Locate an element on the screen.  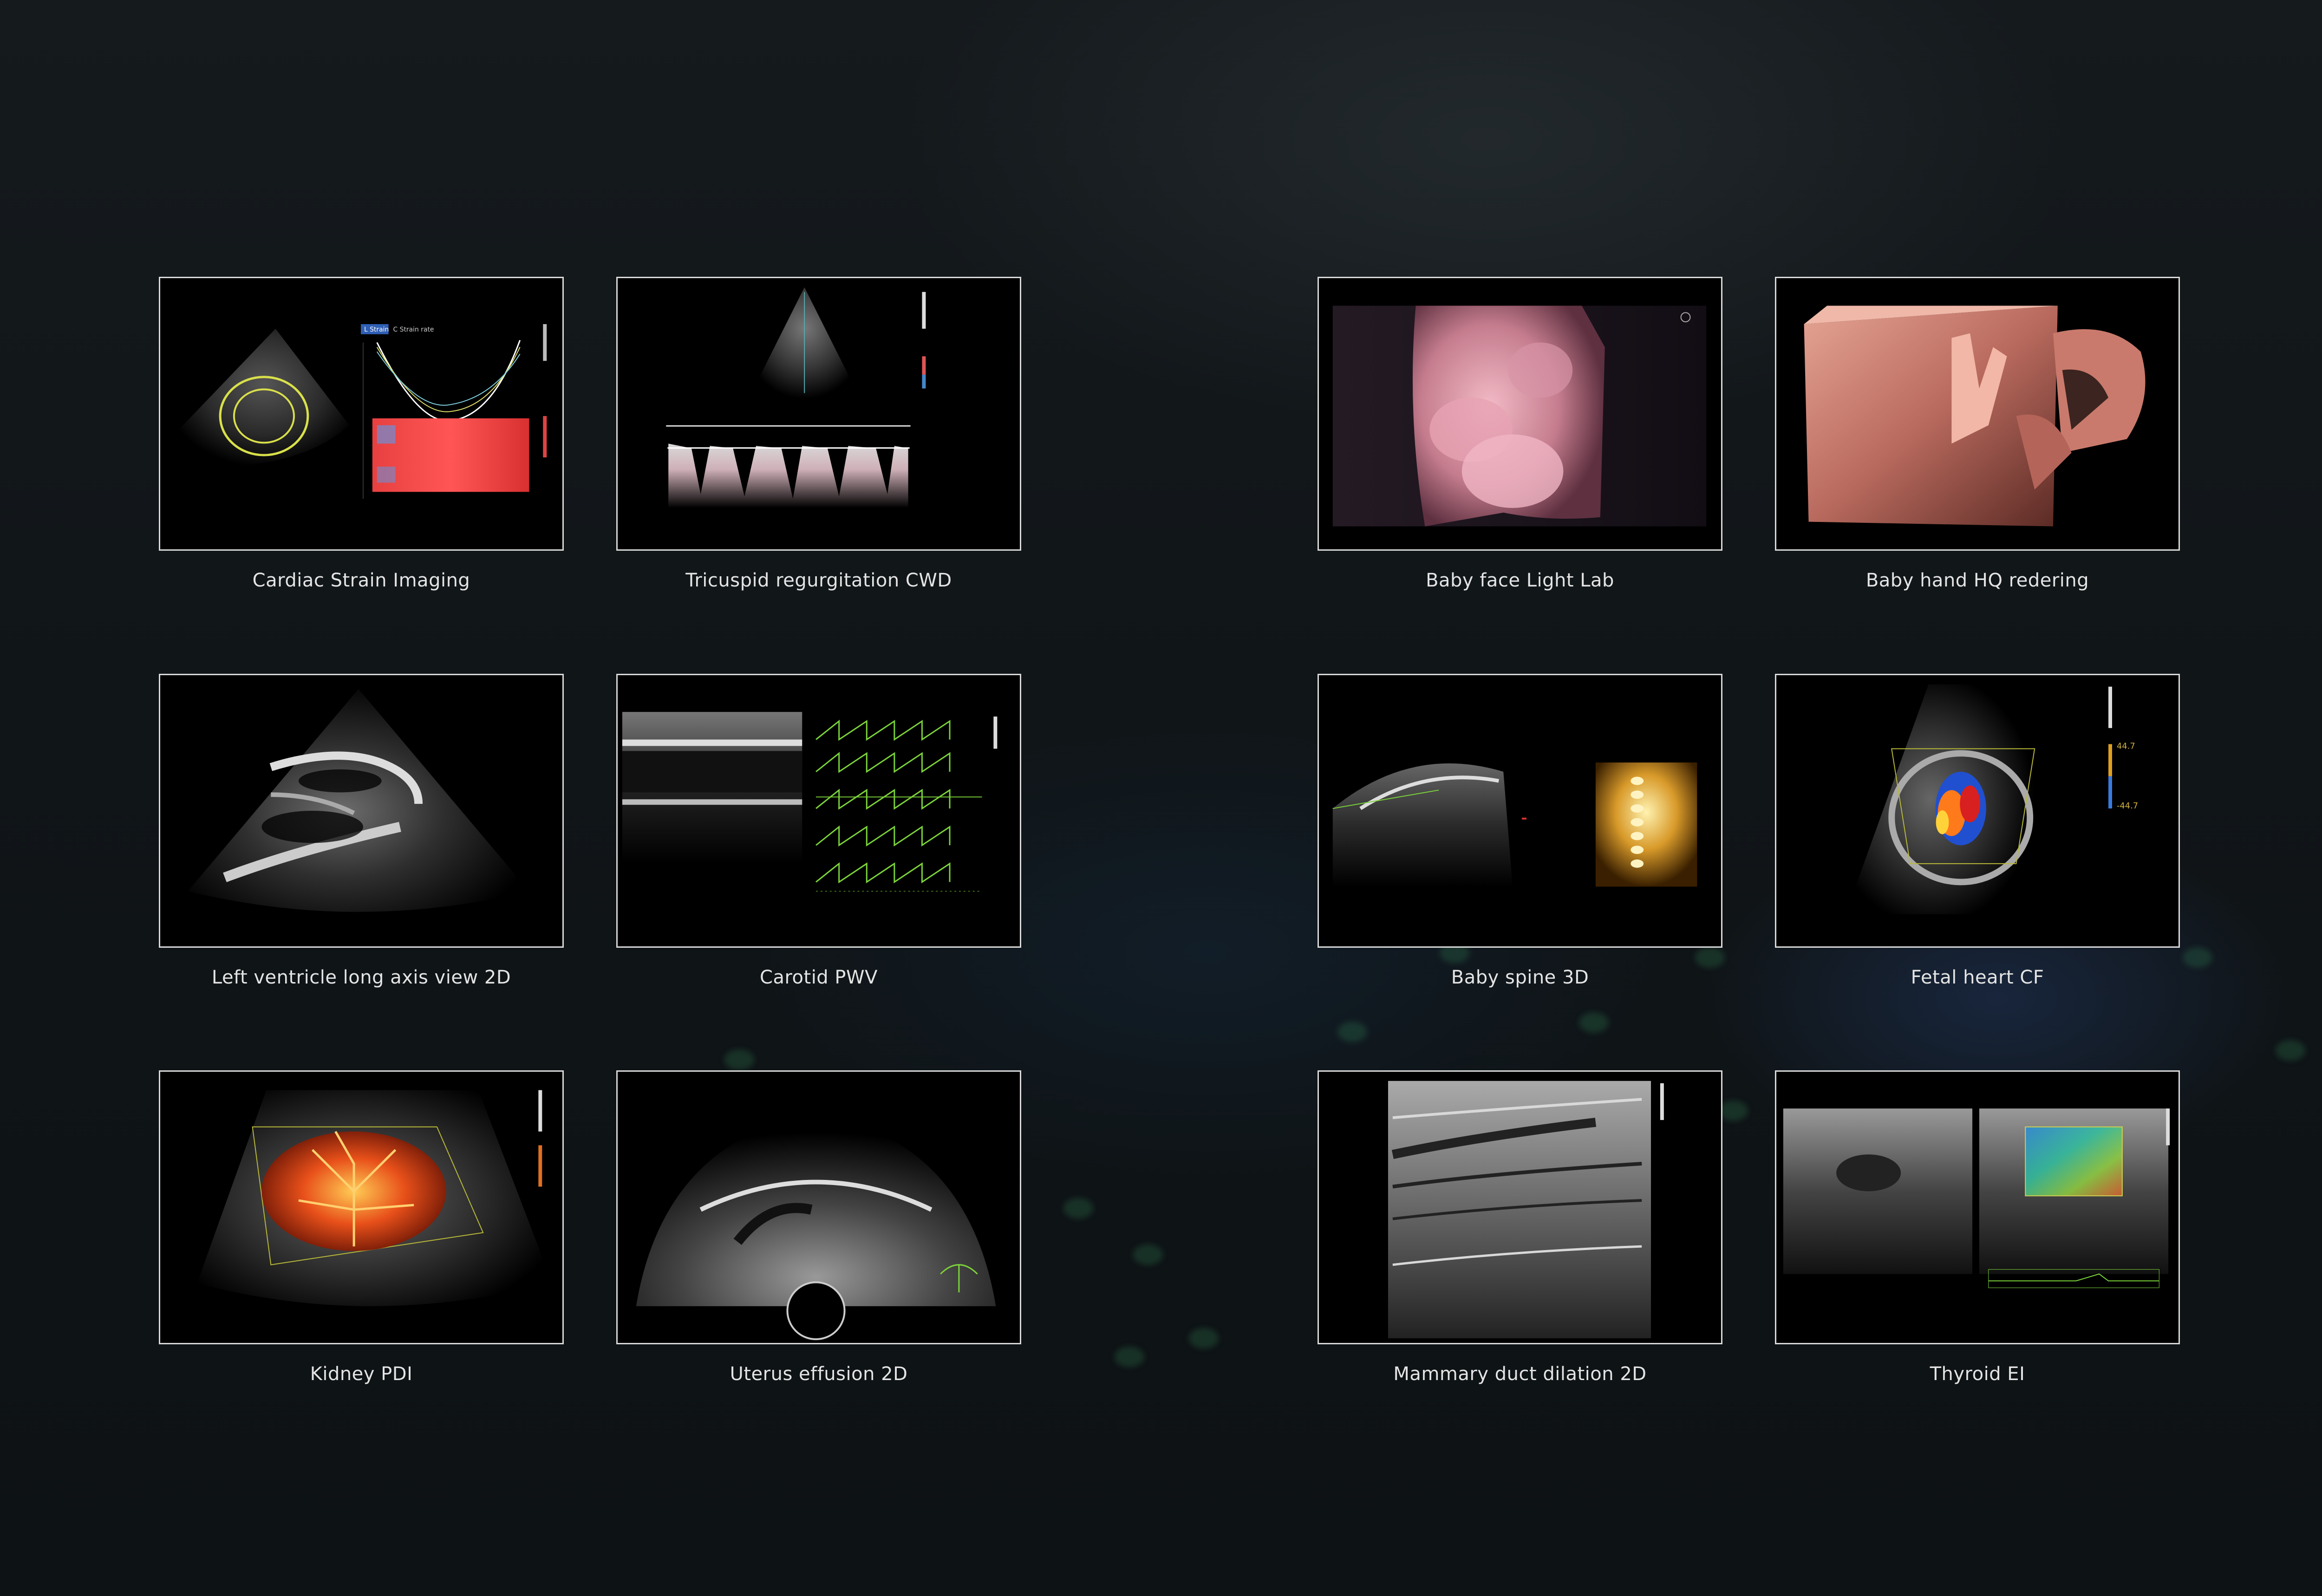
thyroid-ei-image is located at coordinates (1977, 1207).